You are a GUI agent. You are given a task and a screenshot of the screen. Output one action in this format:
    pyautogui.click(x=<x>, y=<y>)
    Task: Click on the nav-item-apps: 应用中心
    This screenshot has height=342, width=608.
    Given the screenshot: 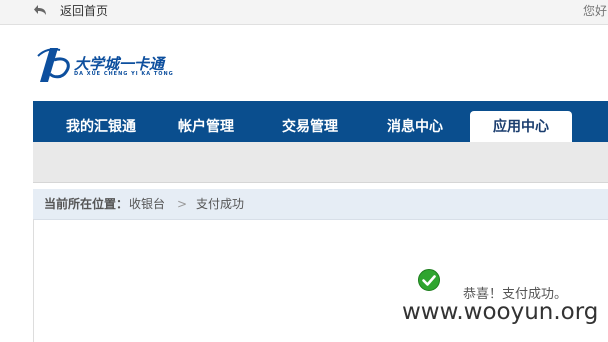 What is the action you would take?
    pyautogui.click(x=521, y=127)
    